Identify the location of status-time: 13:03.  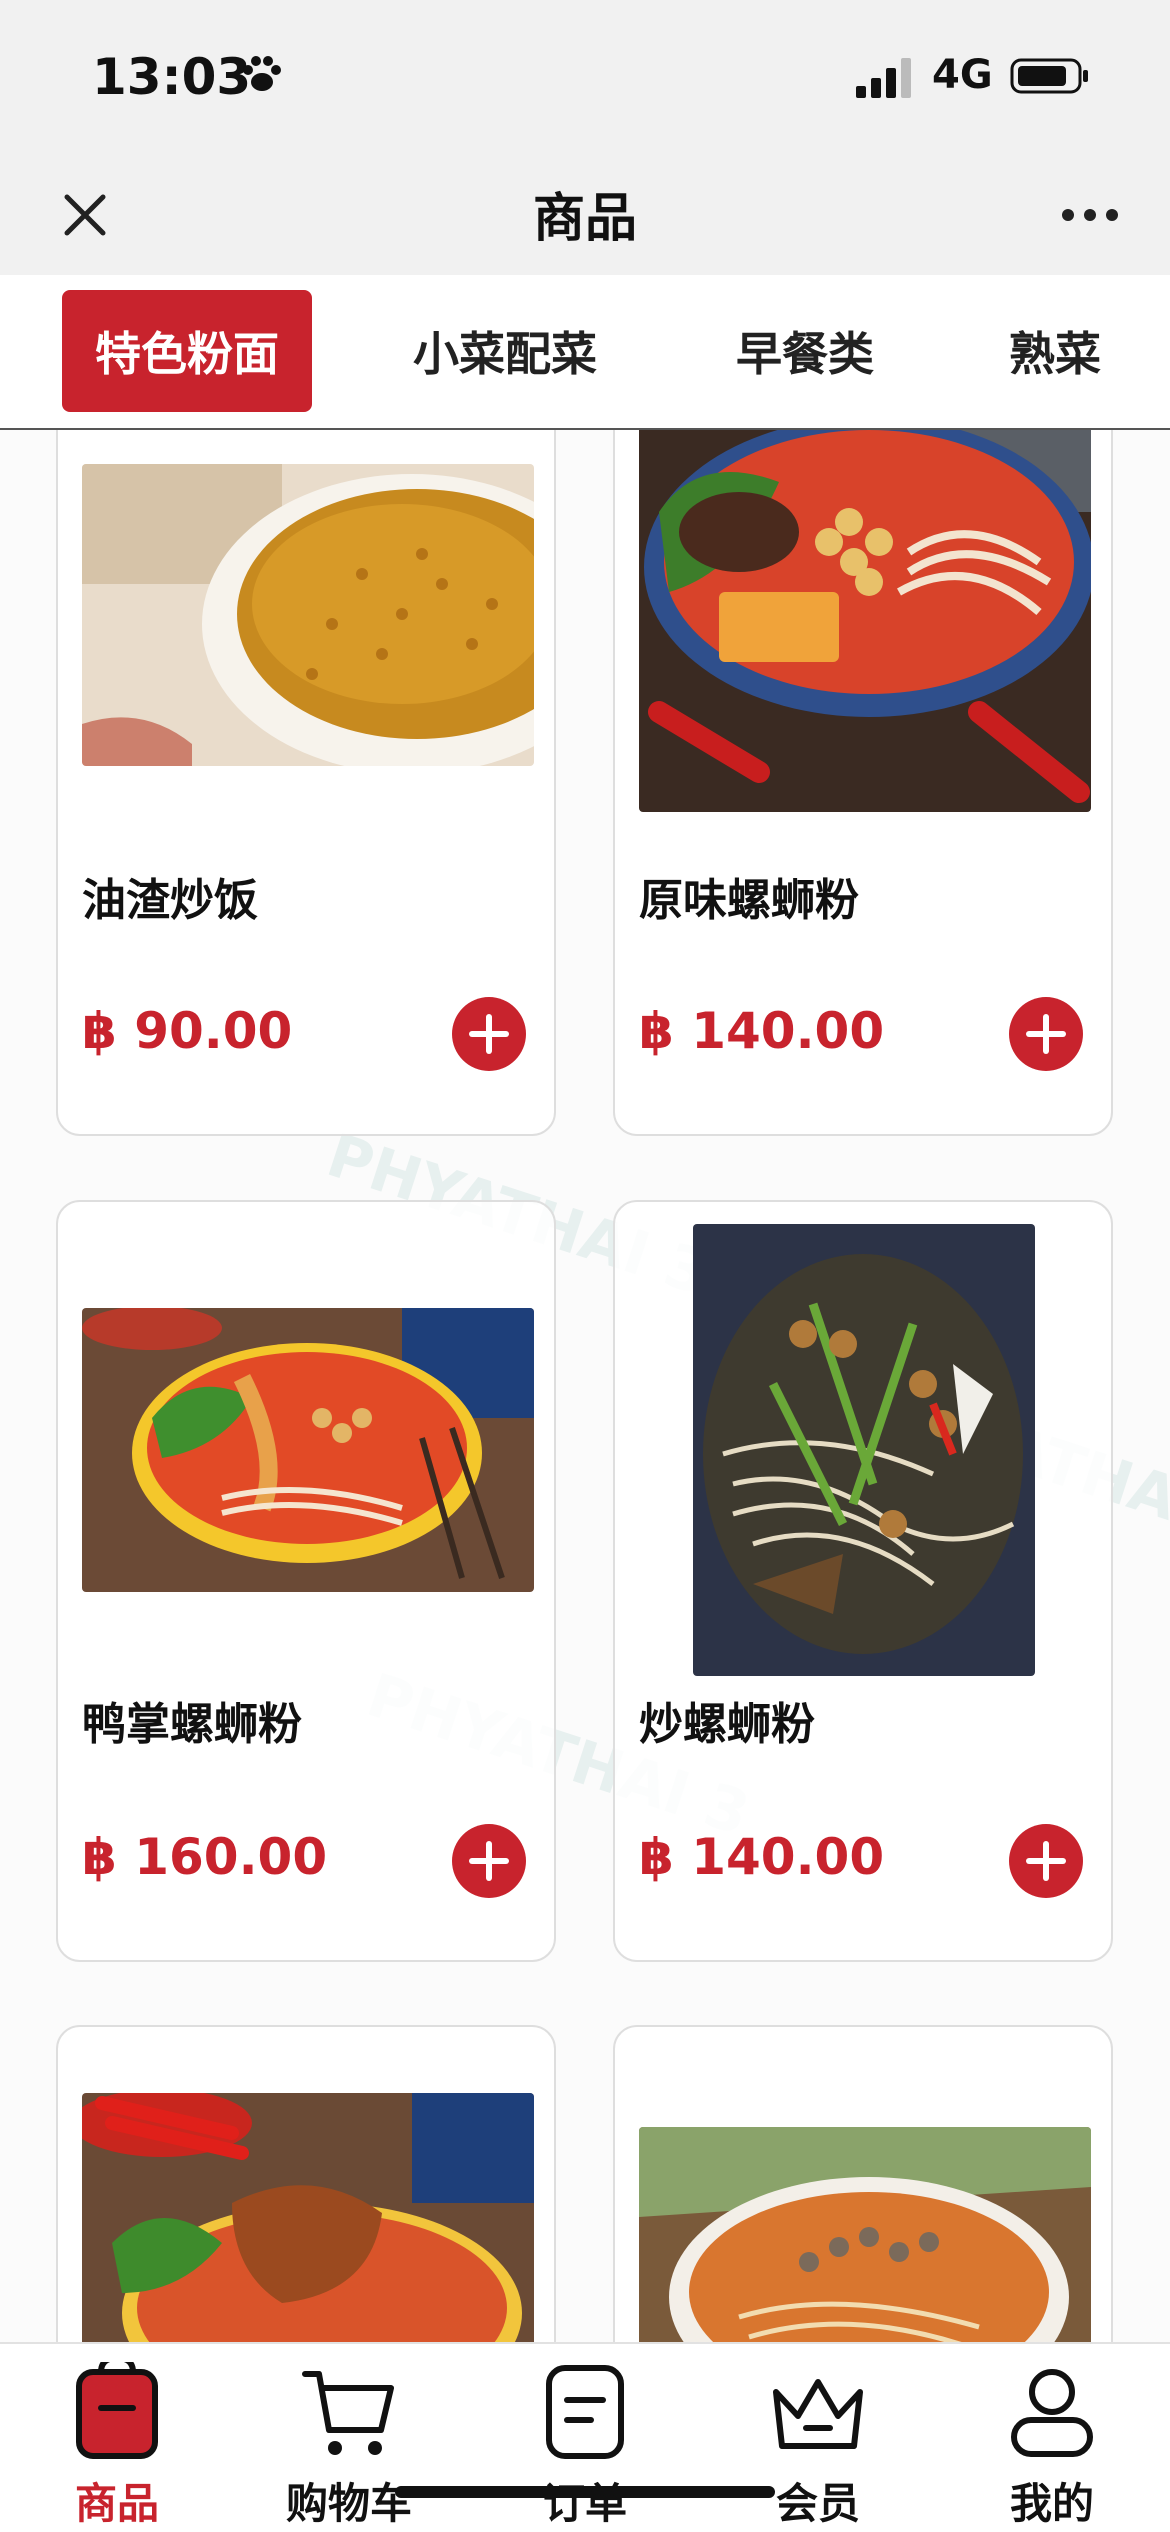
(172, 77).